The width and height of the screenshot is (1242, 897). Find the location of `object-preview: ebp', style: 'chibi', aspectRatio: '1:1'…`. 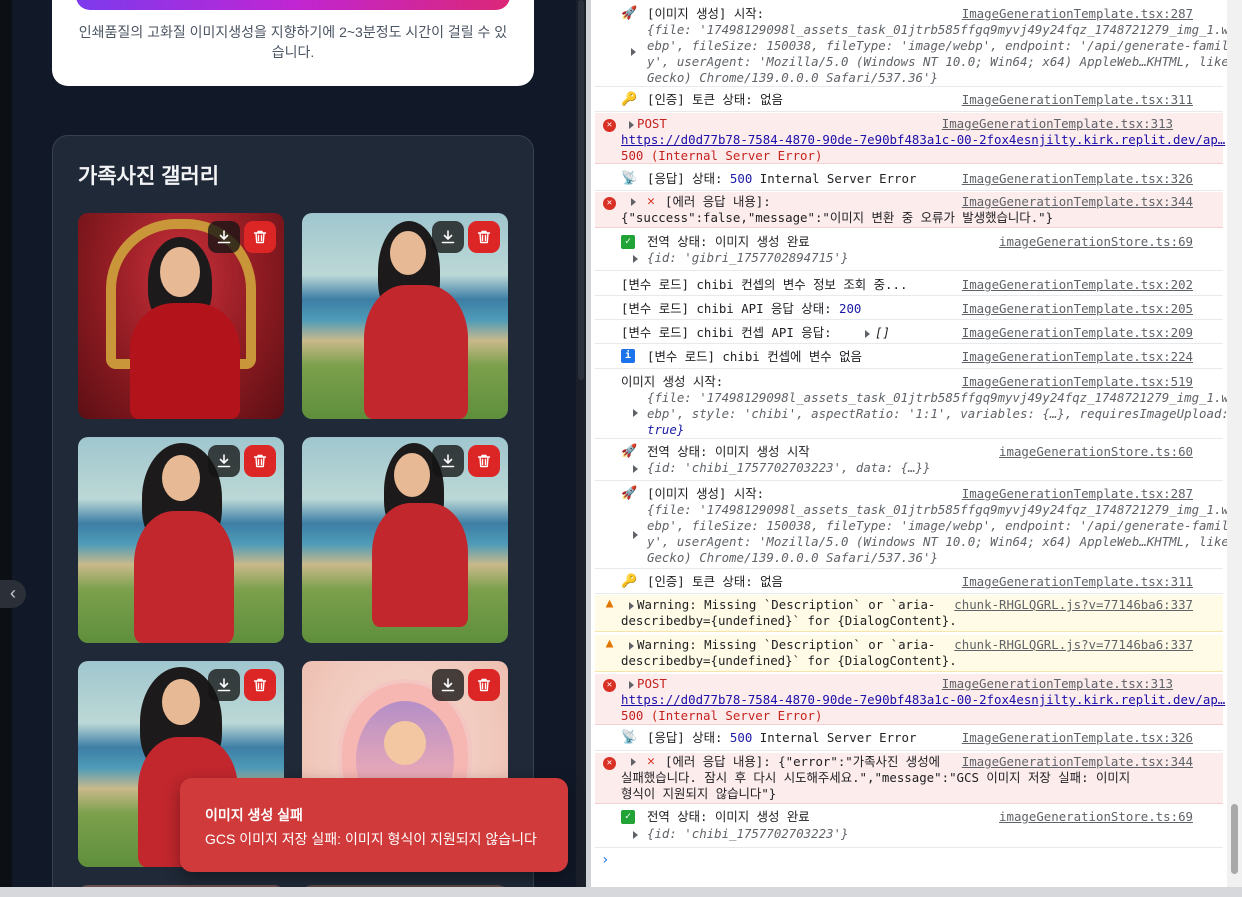

object-preview: ebp', style: 'chibi', aspectRatio: '1:1'… is located at coordinates (938, 413).